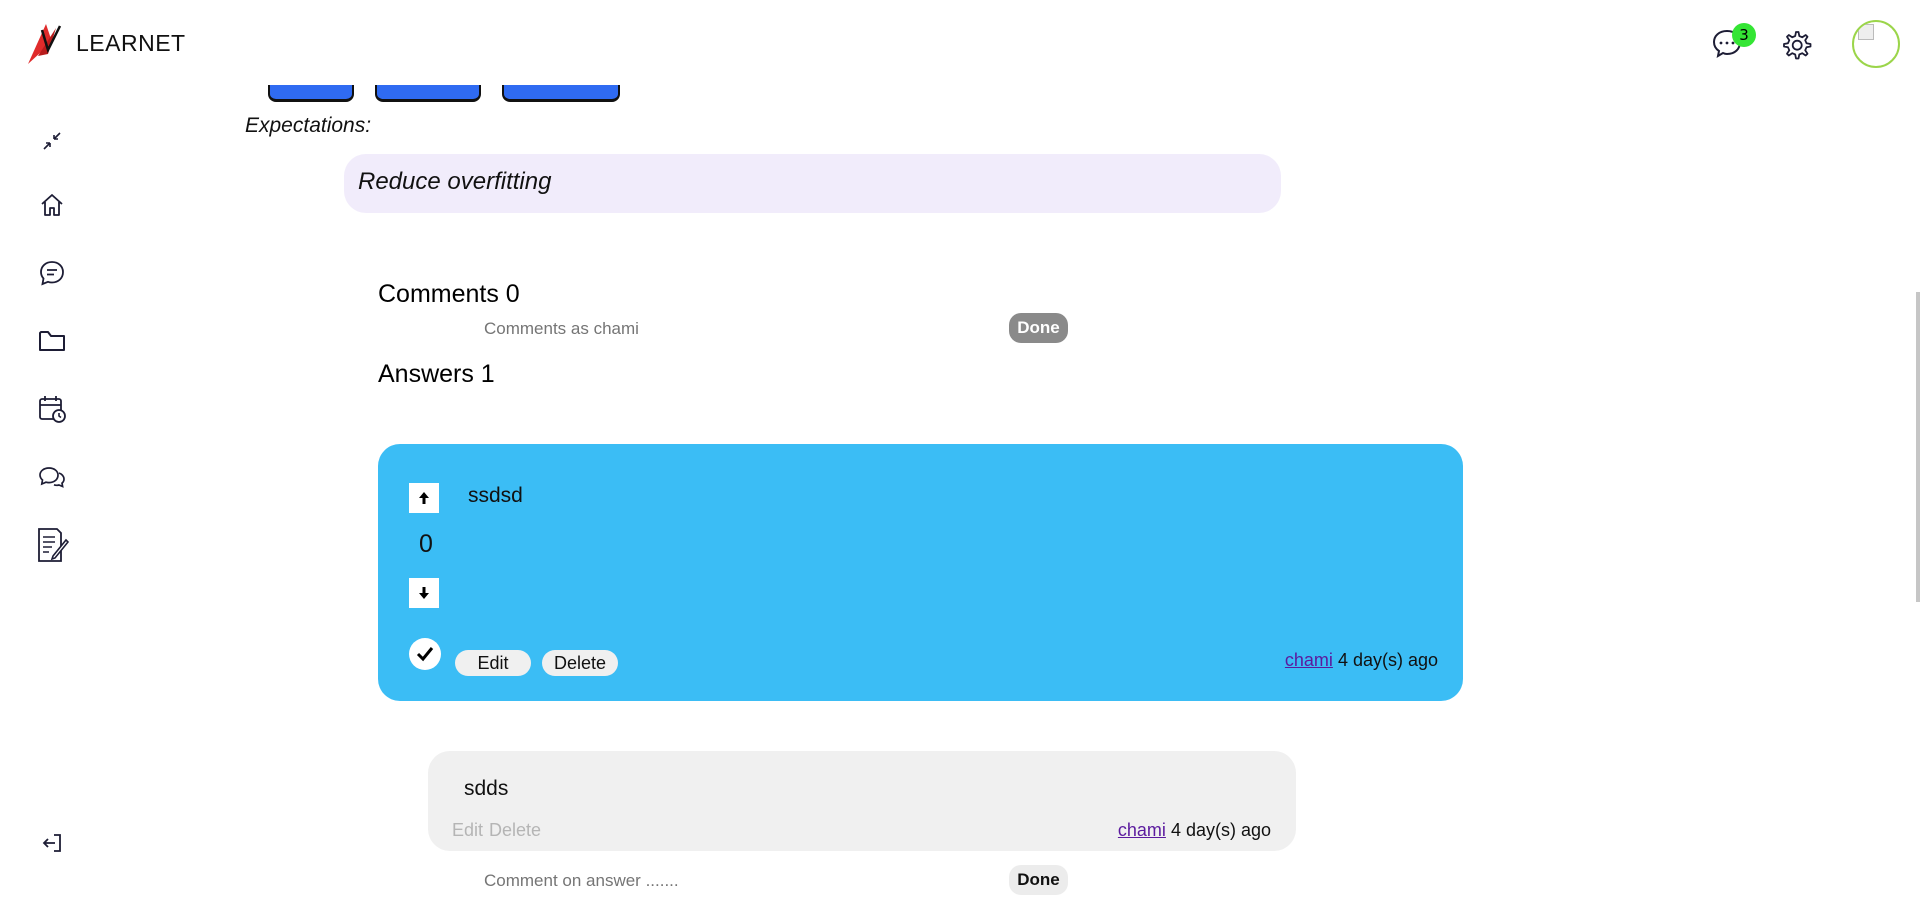 This screenshot has width=1920, height=915. What do you see at coordinates (1876, 44) in the screenshot?
I see `avatar` at bounding box center [1876, 44].